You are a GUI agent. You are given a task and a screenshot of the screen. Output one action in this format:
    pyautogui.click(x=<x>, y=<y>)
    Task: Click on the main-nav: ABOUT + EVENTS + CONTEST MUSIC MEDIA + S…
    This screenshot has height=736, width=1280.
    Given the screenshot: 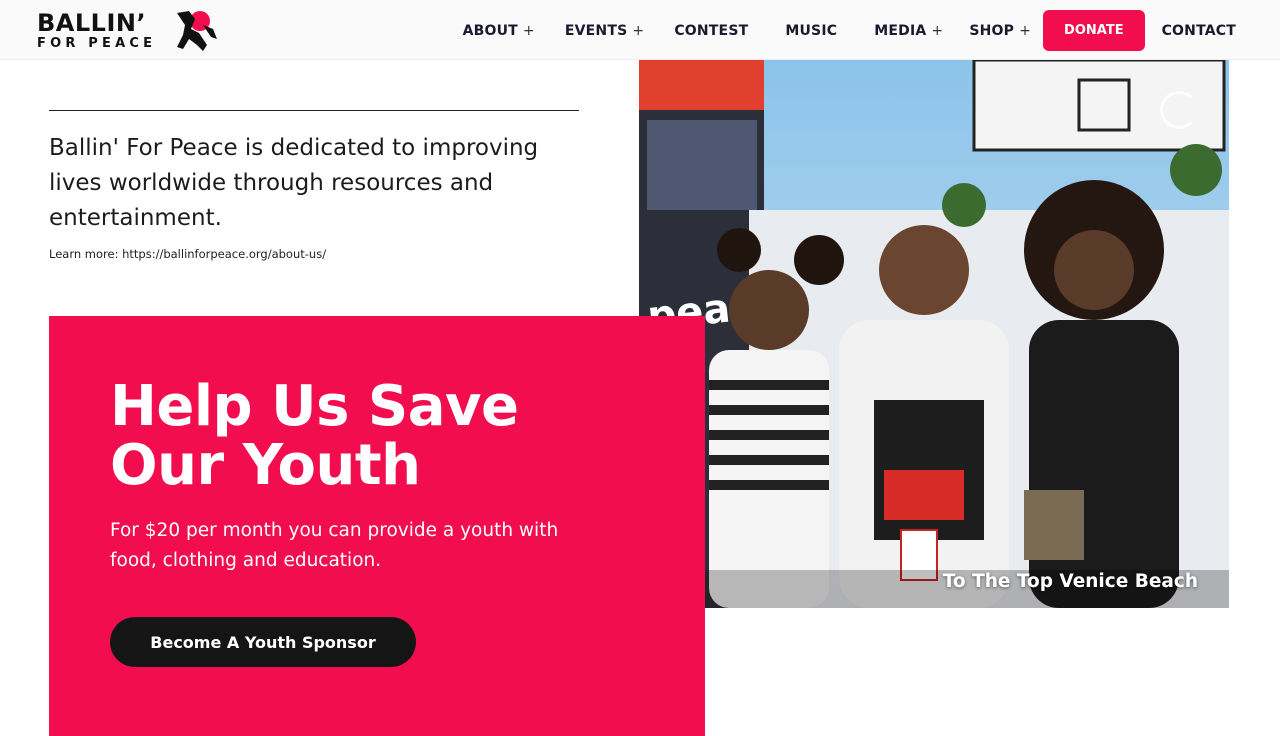 What is the action you would take?
    pyautogui.click(x=849, y=30)
    